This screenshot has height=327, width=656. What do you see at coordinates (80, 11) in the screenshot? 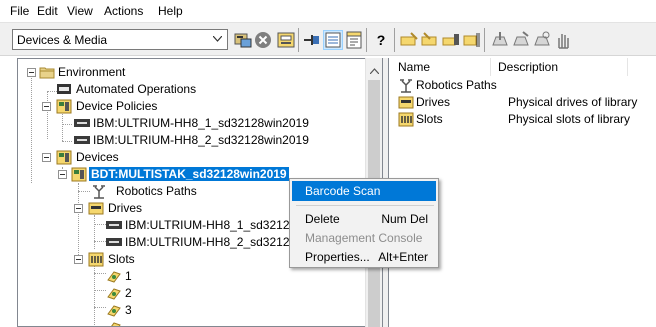
I see `menu-view: View` at bounding box center [80, 11].